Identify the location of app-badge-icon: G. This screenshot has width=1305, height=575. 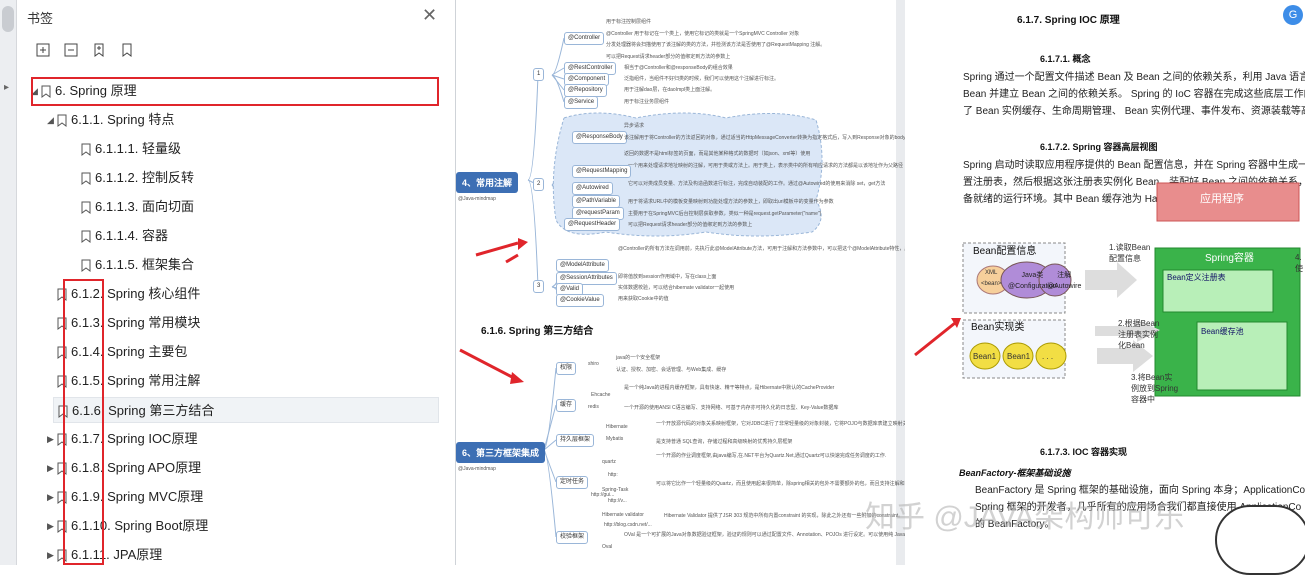
(1293, 15).